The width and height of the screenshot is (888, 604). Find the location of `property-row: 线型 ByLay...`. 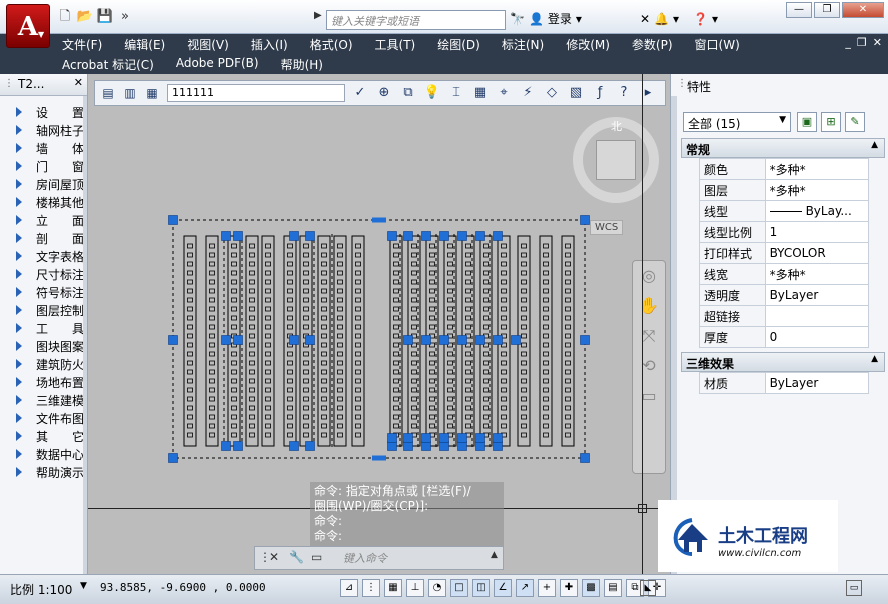

property-row: 线型 ByLay... is located at coordinates (784, 211).